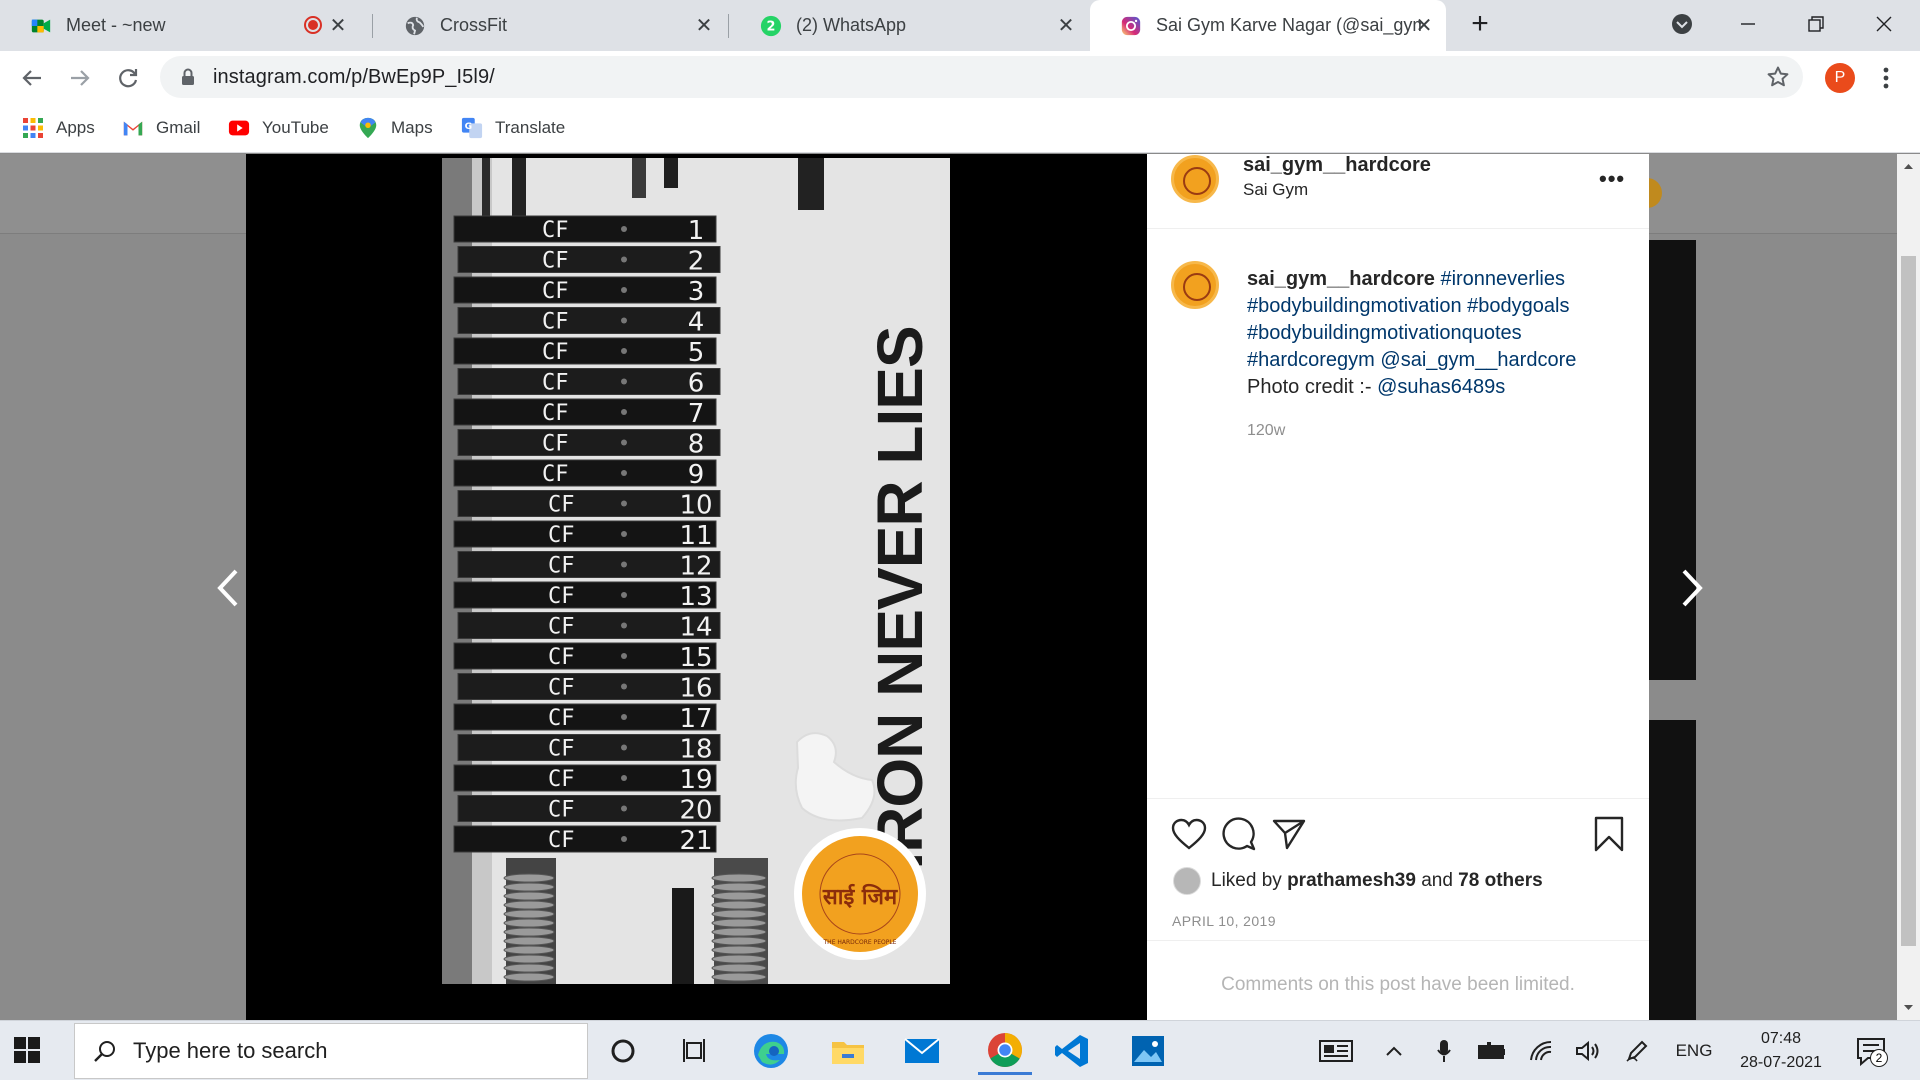  I want to click on chrome-menu-button, so click(1886, 78).